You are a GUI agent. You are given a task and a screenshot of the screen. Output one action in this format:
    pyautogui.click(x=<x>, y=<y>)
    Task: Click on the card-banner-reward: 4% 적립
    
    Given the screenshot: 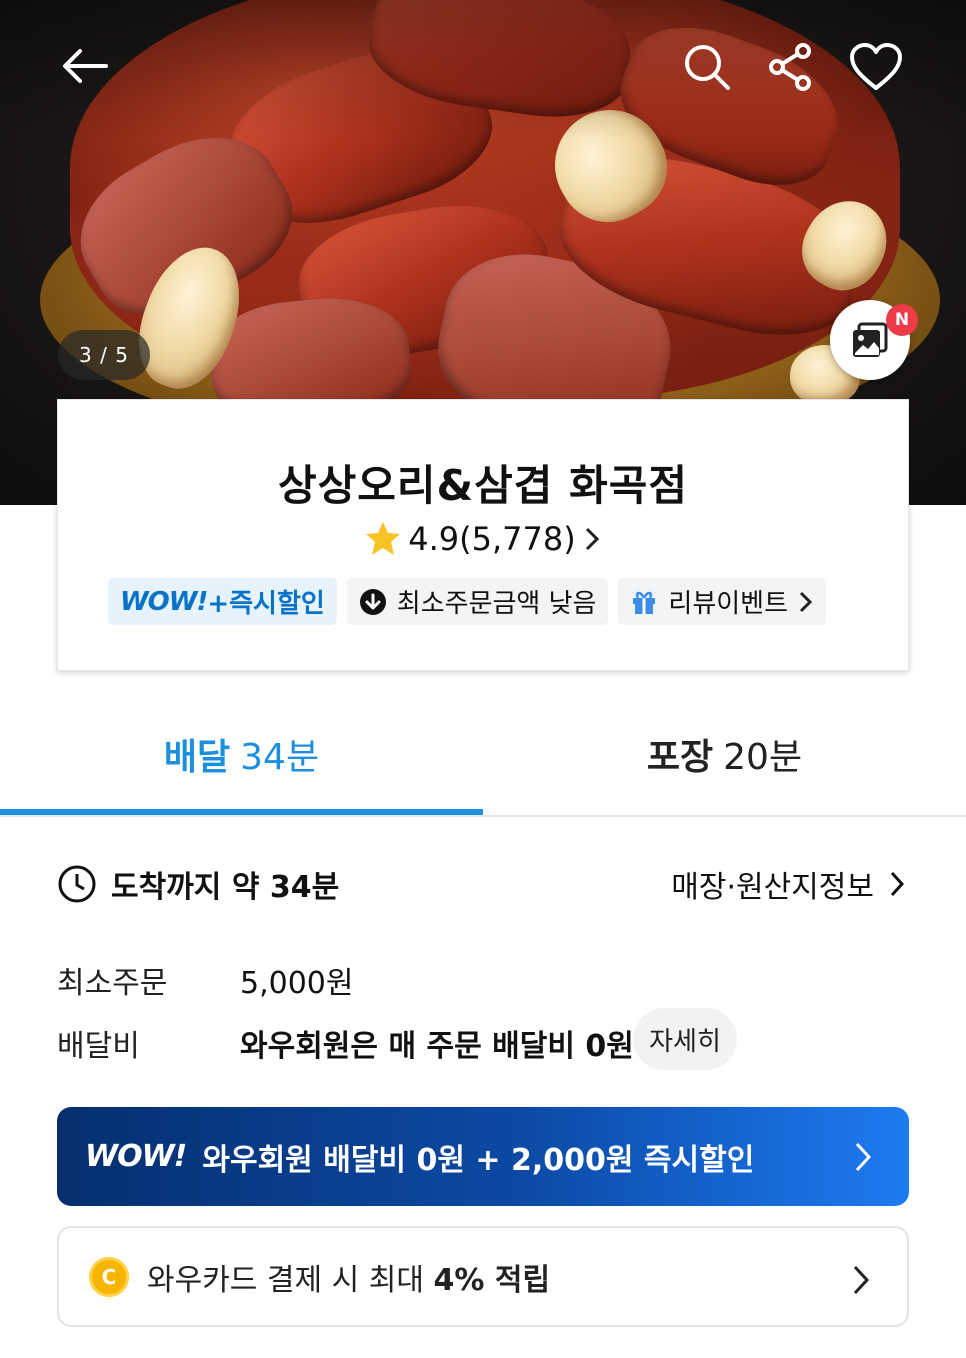 What is the action you would take?
    pyautogui.click(x=492, y=1280)
    